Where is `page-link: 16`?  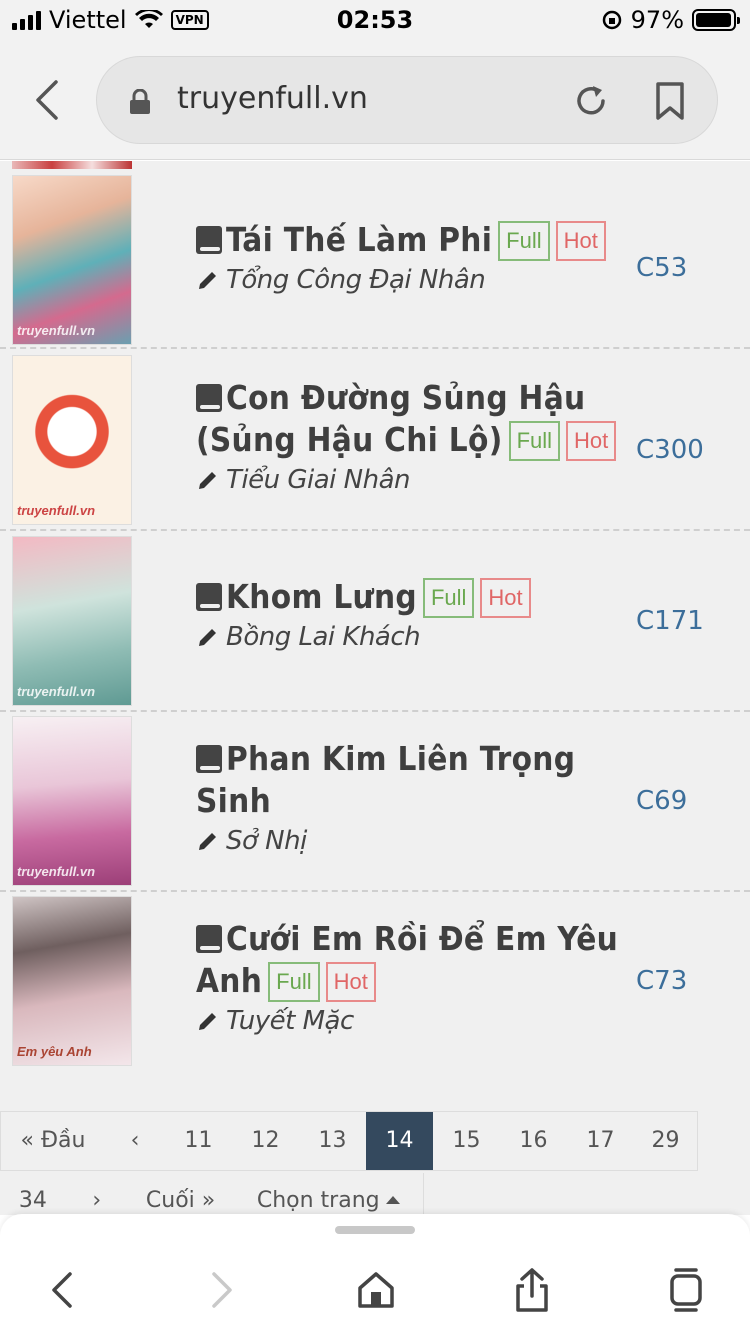 page-link: 16 is located at coordinates (533, 1141).